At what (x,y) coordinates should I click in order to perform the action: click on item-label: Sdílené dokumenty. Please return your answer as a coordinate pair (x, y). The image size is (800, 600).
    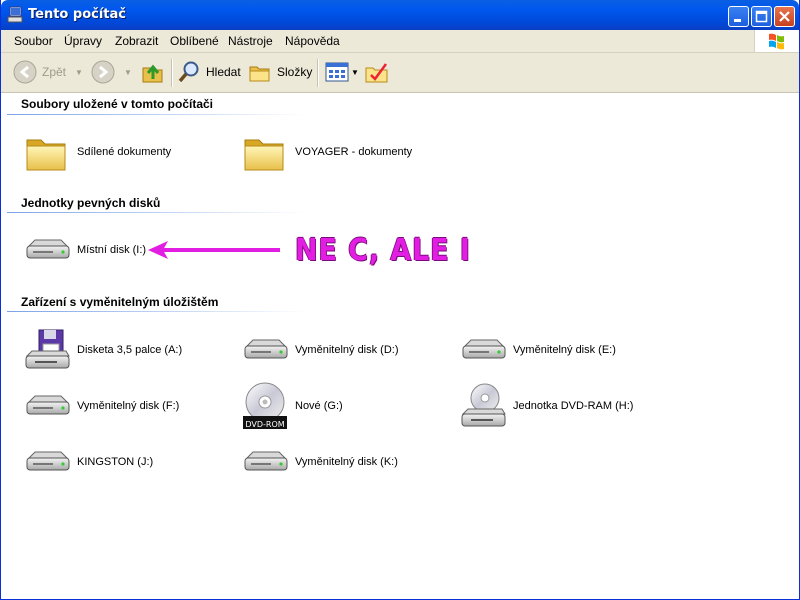
    Looking at the image, I should click on (124, 152).